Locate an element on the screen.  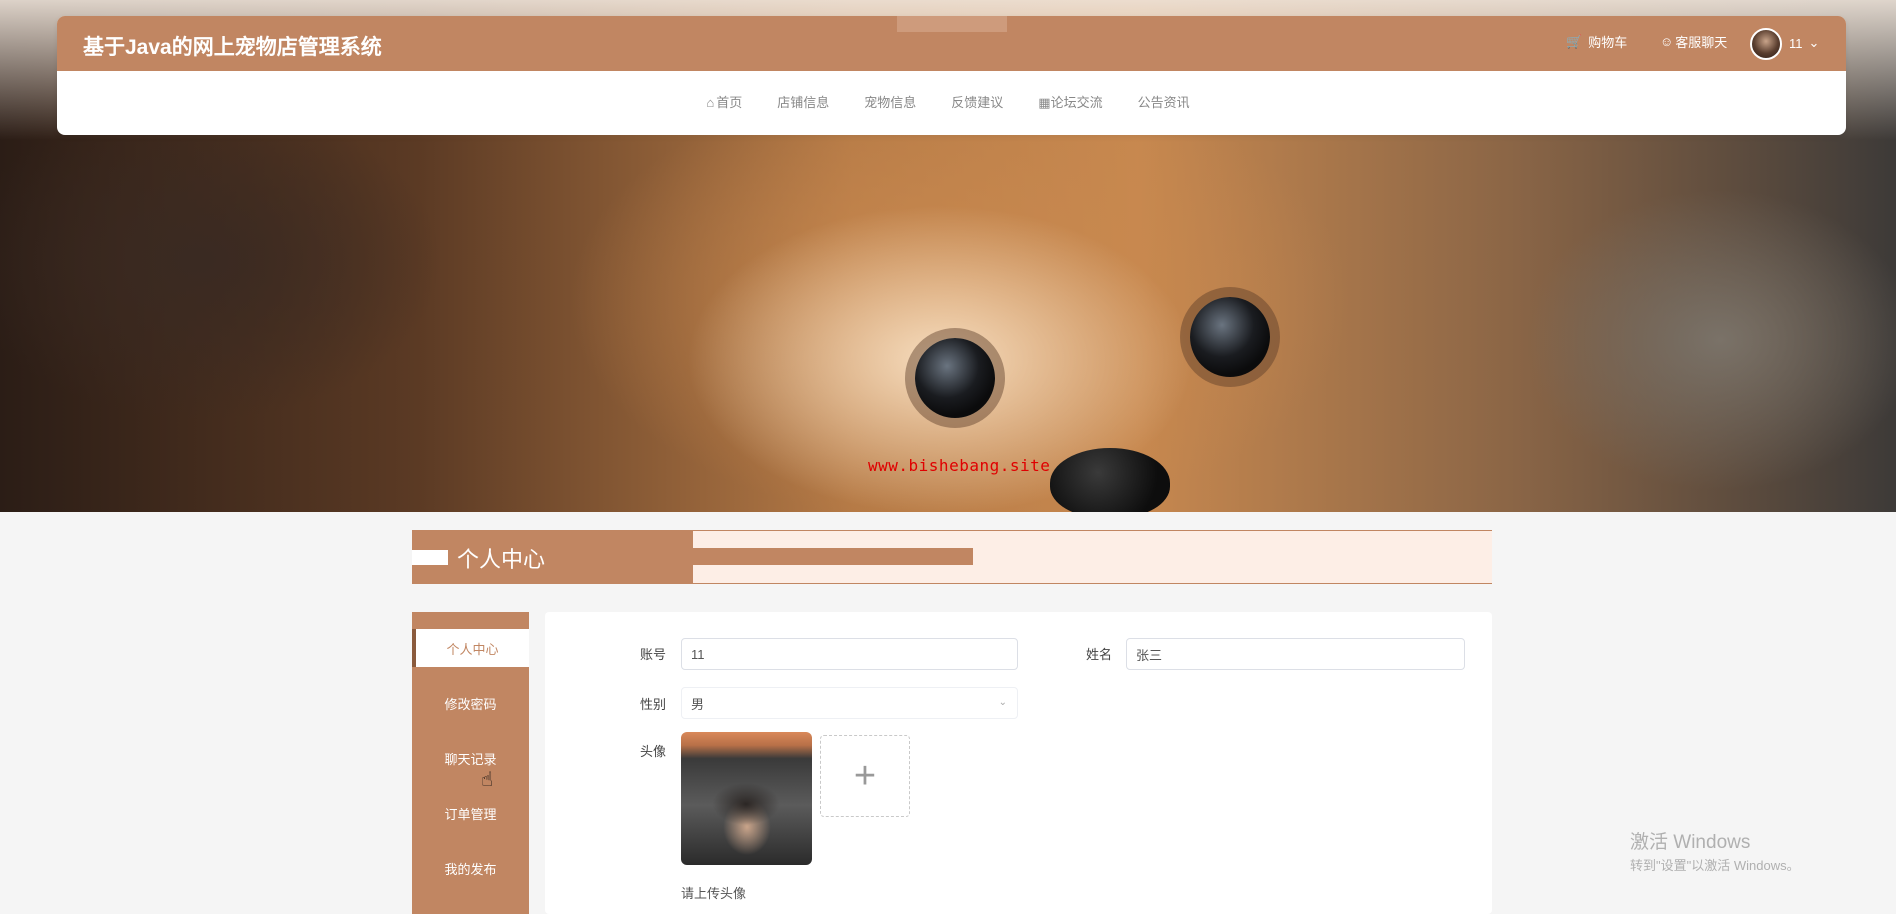
upload-tip: 请上传头像 is located at coordinates (714, 893).